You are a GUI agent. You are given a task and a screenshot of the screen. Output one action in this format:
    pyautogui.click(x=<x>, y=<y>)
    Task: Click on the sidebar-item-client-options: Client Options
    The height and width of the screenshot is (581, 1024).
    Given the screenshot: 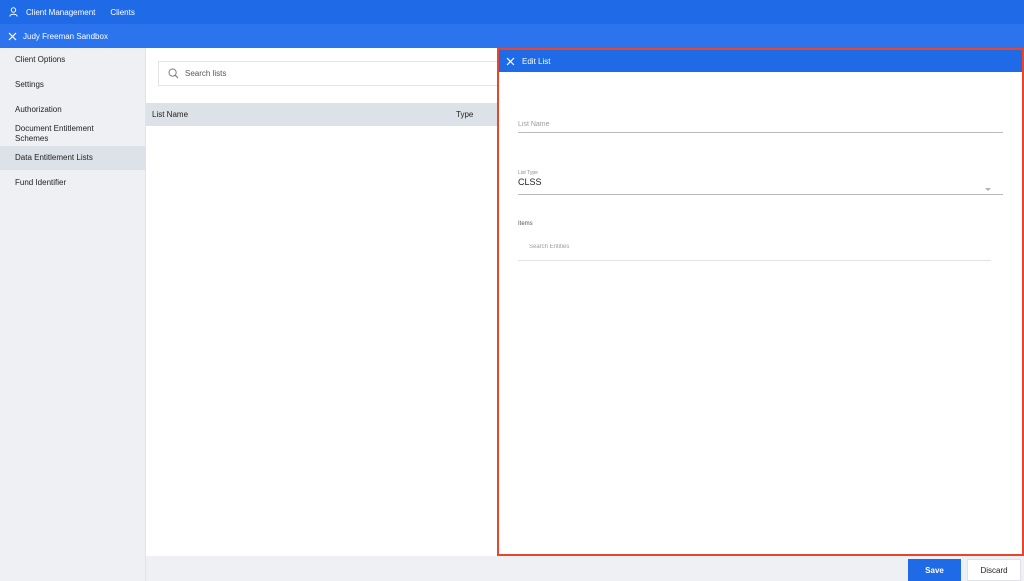 What is the action you would take?
    pyautogui.click(x=73, y=60)
    